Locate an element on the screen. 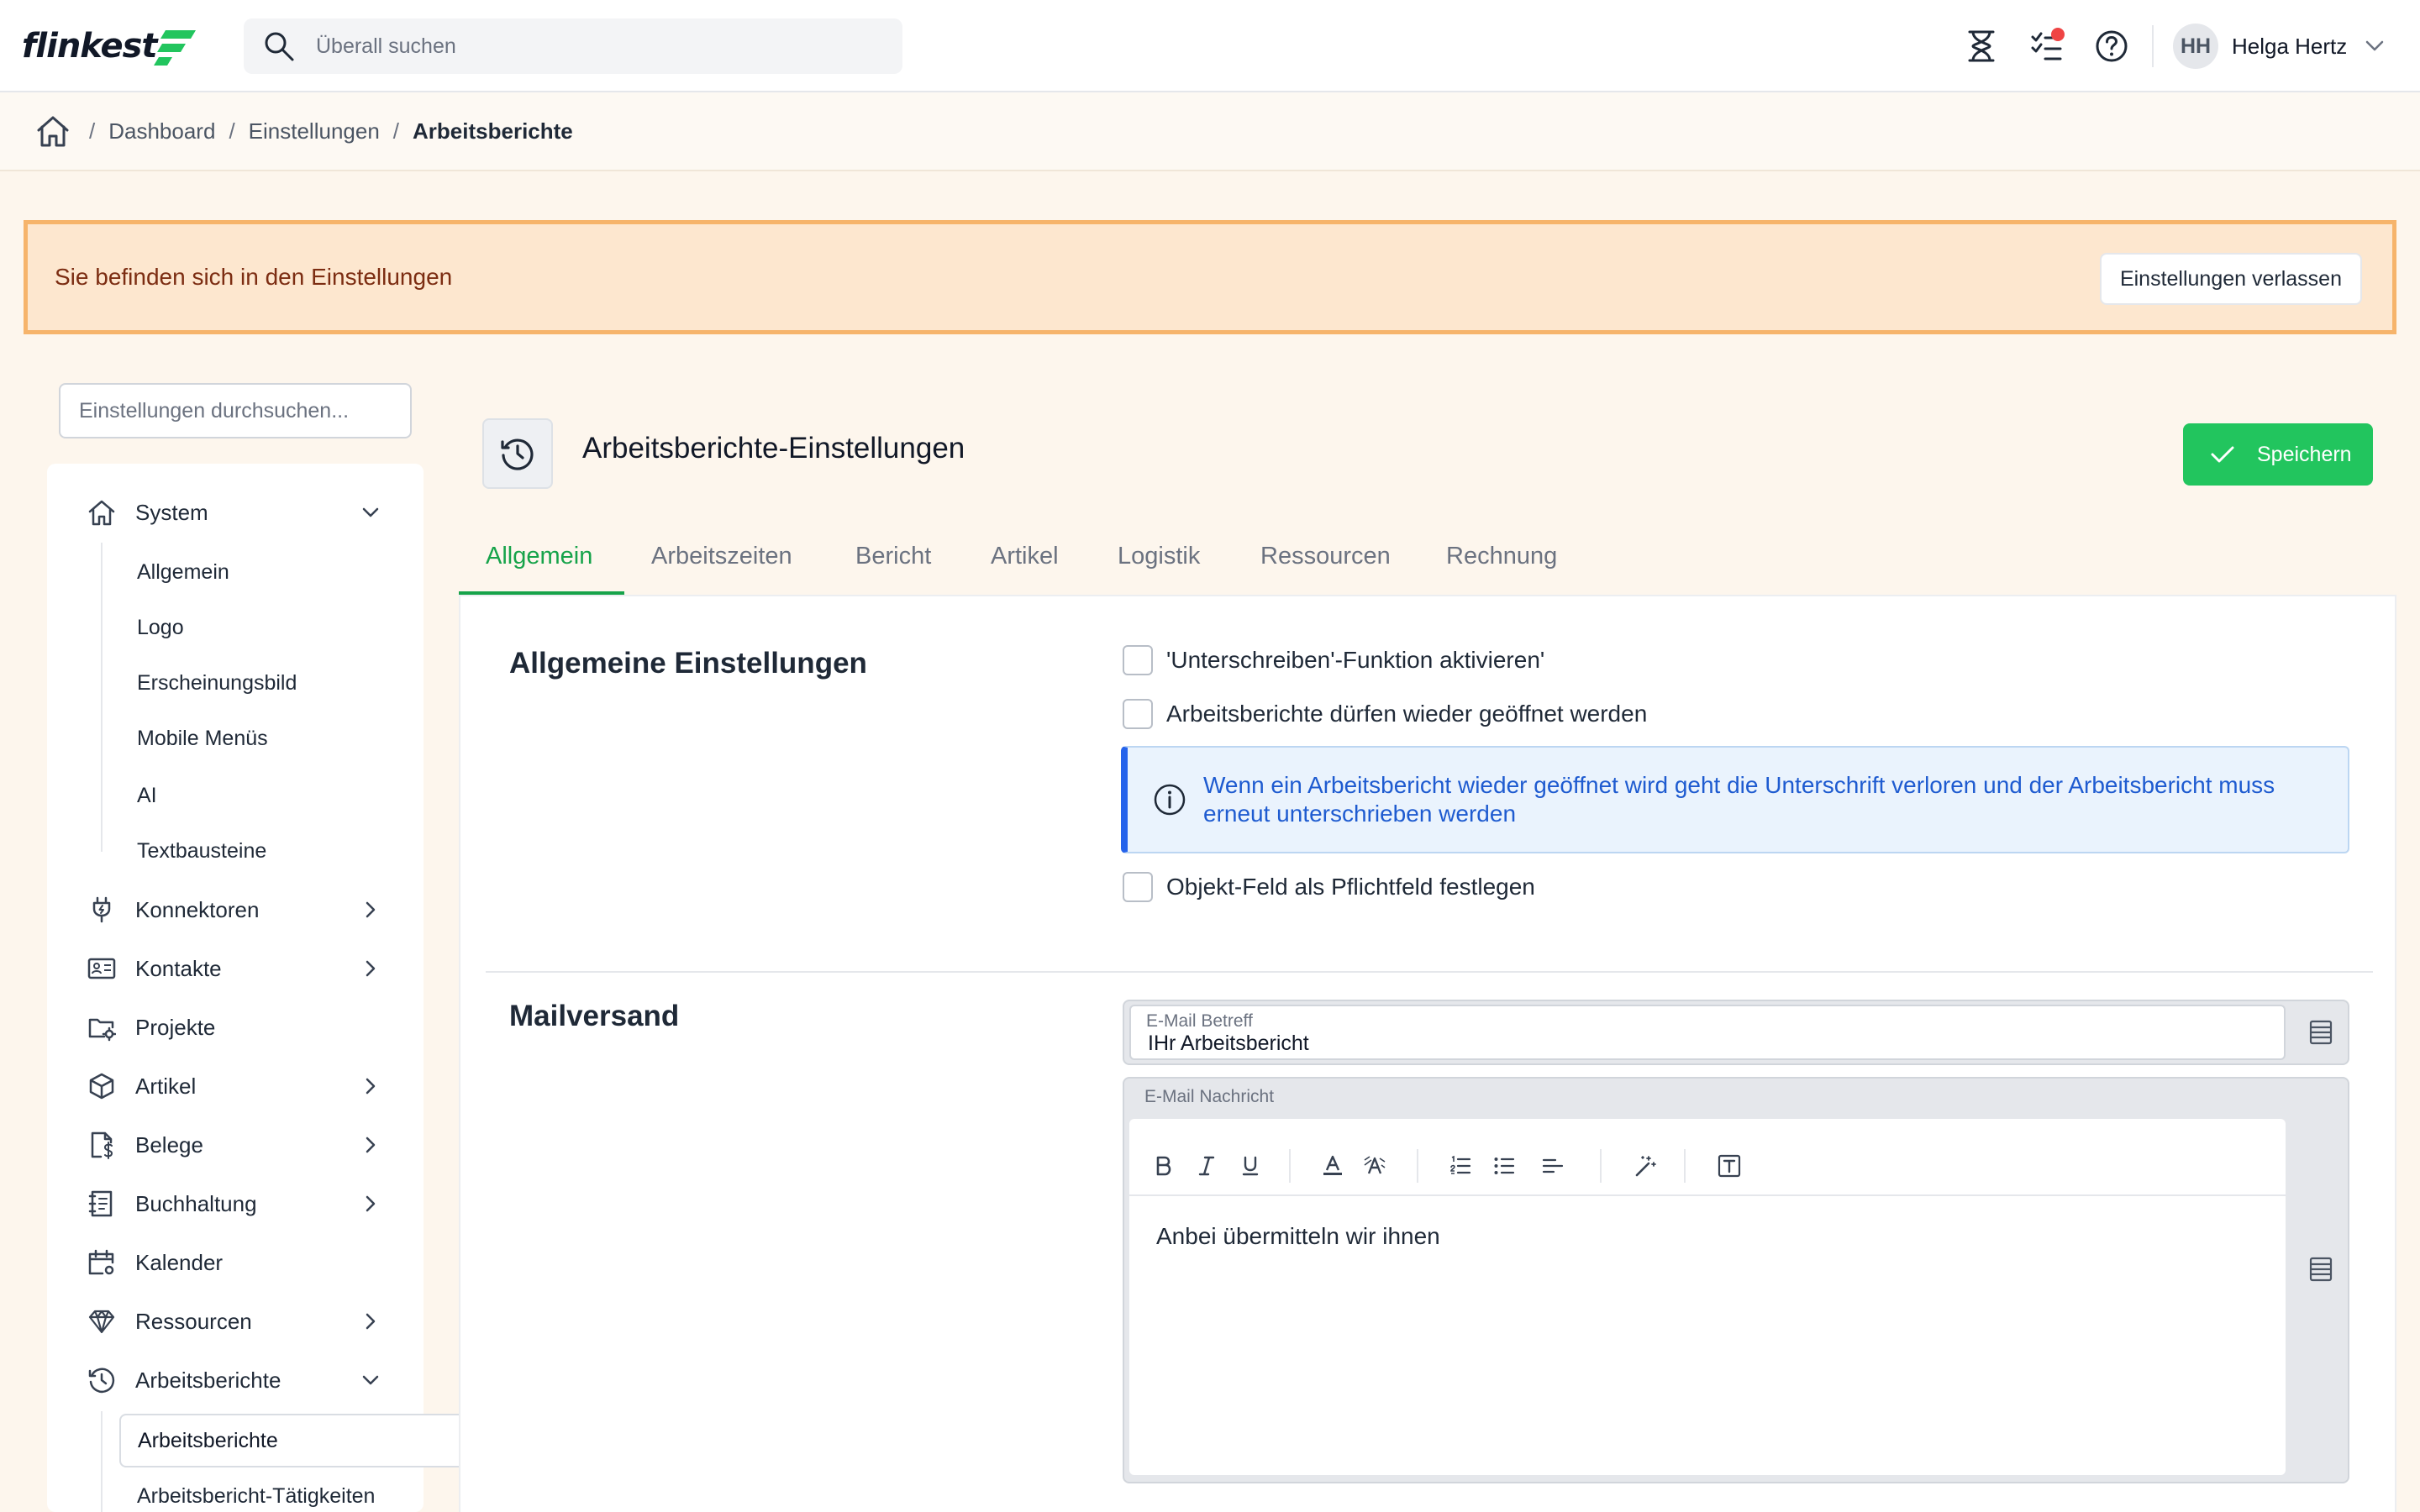 The height and width of the screenshot is (1512, 2420). info-icon is located at coordinates (1170, 800).